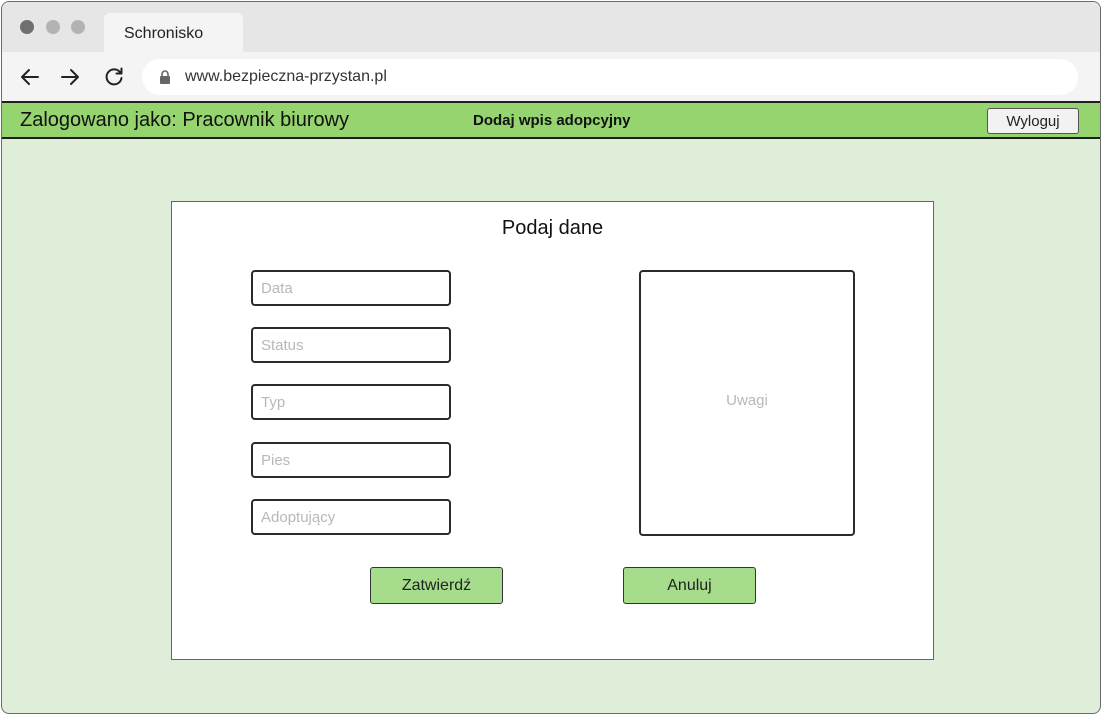 The height and width of the screenshot is (715, 1102). I want to click on window-maximize-dot, so click(78, 27).